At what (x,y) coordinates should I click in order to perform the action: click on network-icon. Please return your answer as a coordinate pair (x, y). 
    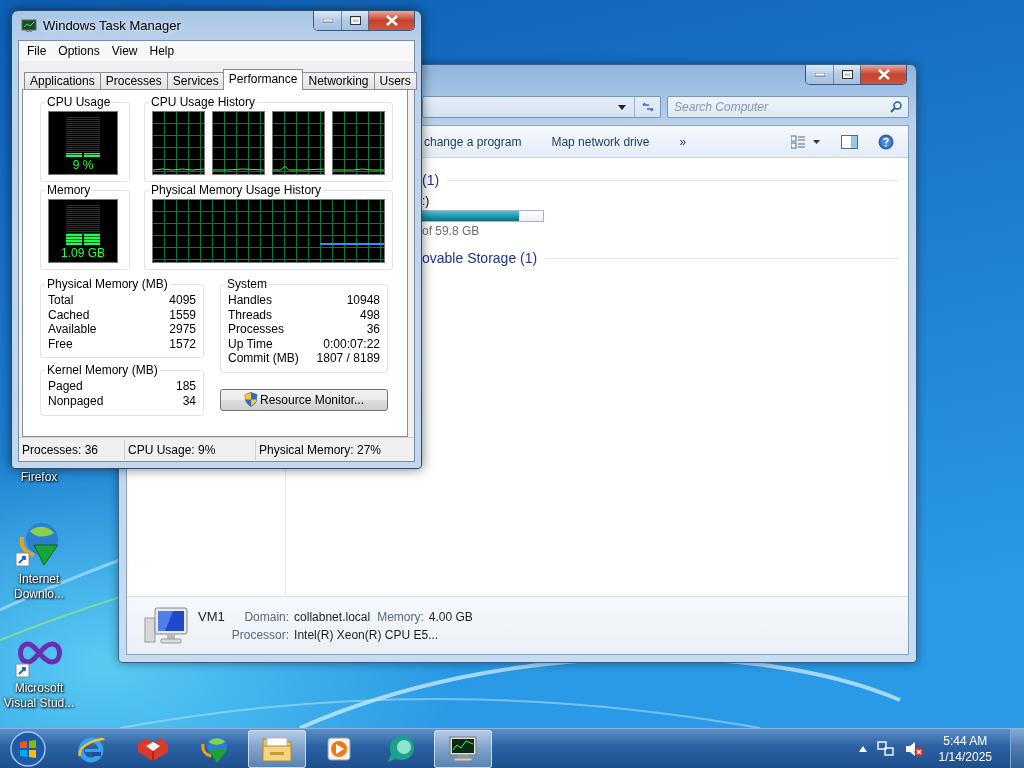
    Looking at the image, I should click on (885, 748).